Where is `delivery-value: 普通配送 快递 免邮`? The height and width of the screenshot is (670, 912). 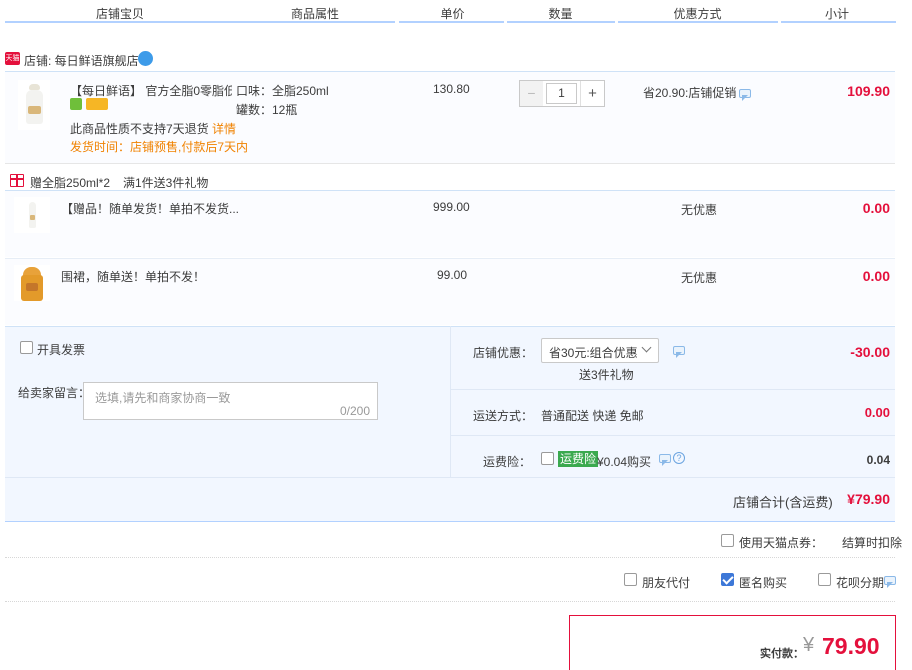 delivery-value: 普通配送 快递 免邮 is located at coordinates (592, 416).